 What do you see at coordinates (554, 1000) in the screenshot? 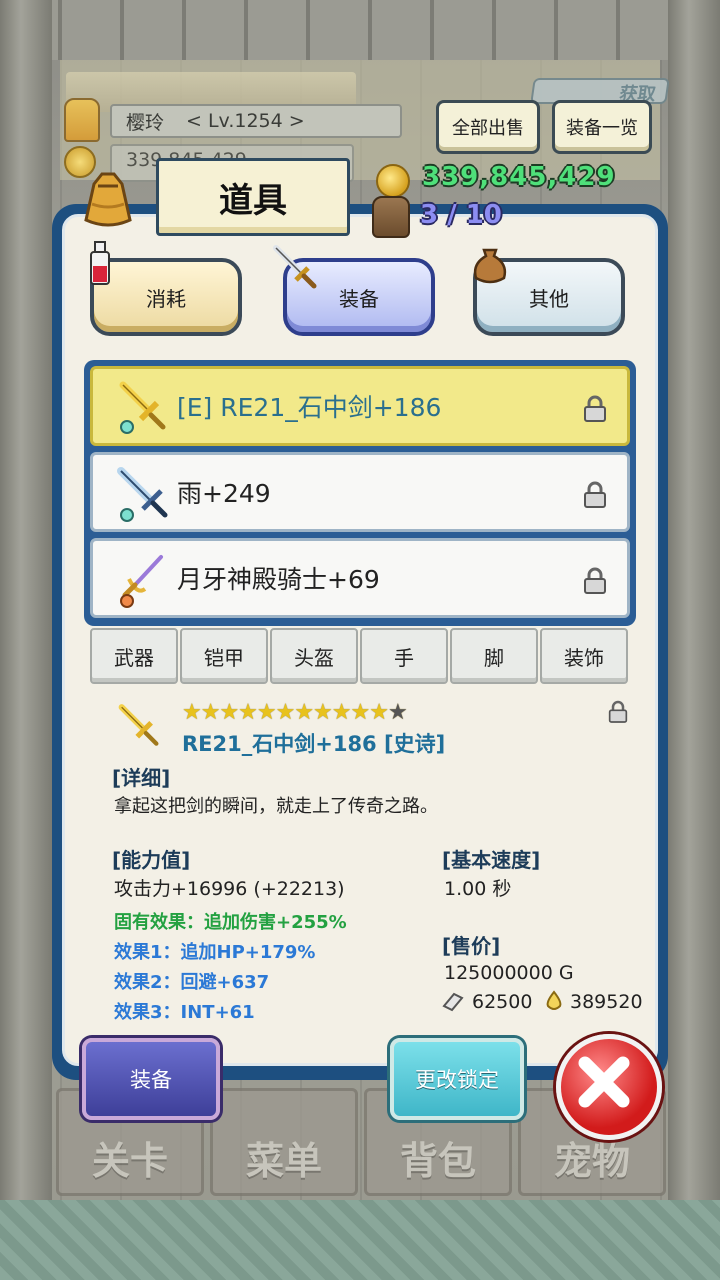
I see `drop-icon` at bounding box center [554, 1000].